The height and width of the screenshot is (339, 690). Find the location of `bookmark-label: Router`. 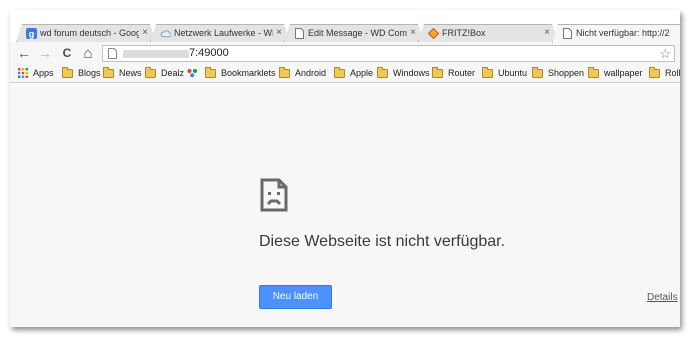

bookmark-label: Router is located at coordinates (462, 73).